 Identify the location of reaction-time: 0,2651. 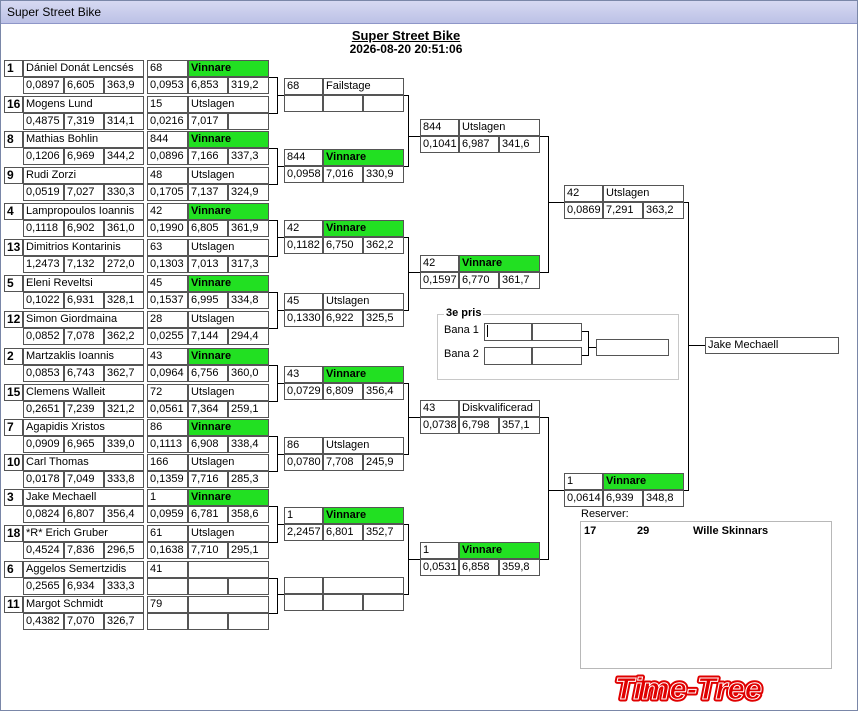
(43, 409).